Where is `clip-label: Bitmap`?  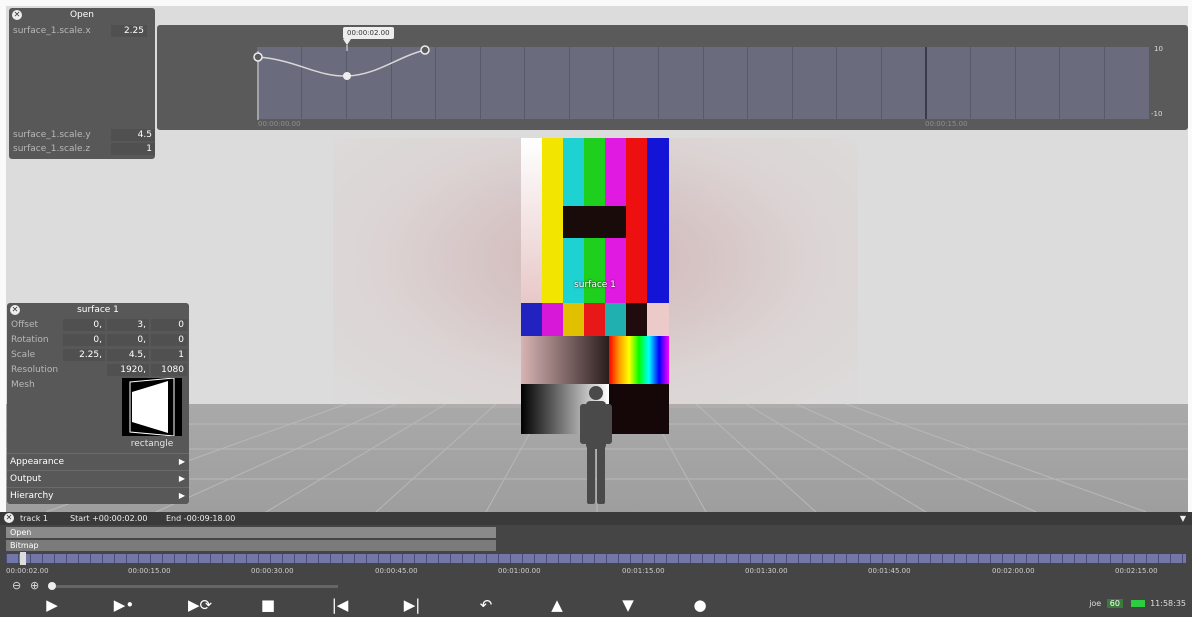
clip-label: Bitmap is located at coordinates (24, 545).